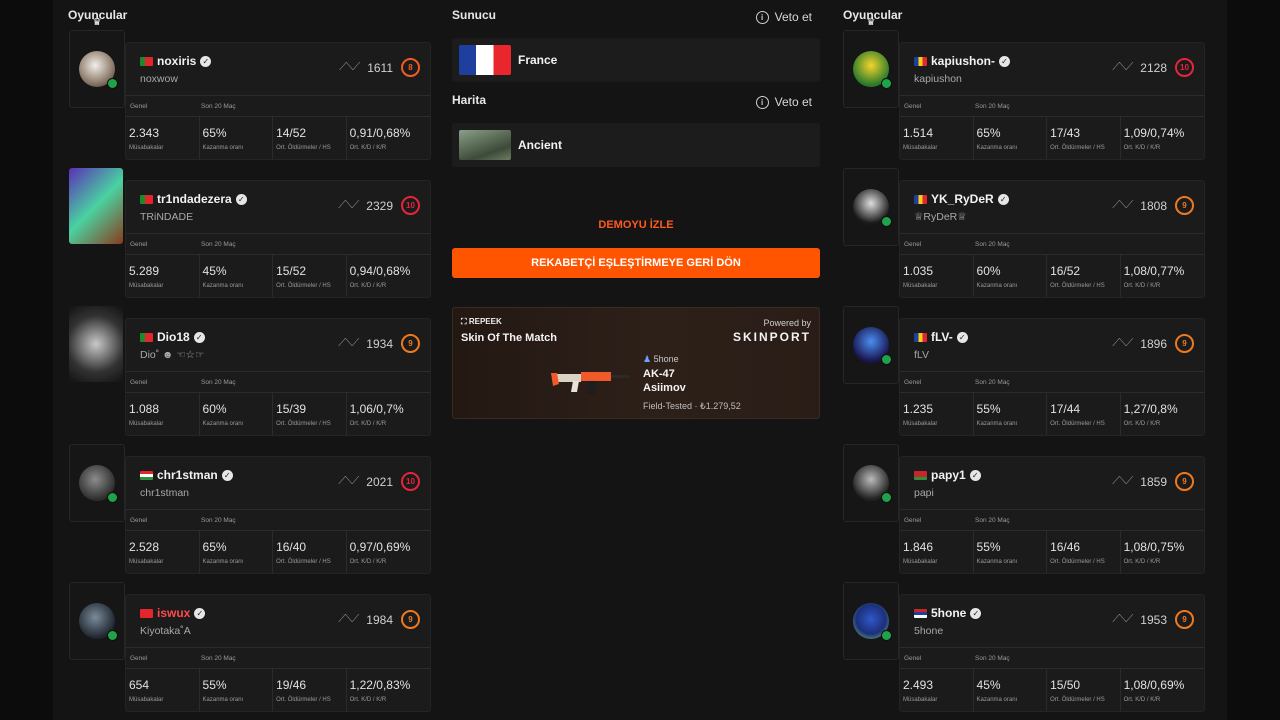 Image resolution: width=1280 pixels, height=720 pixels. What do you see at coordinates (1024, 509) in the screenshot?
I see `player-card: papy1 ✓ papi ⟋⟍⟋ 1859 9 Genel Son 20 Maç` at bounding box center [1024, 509].